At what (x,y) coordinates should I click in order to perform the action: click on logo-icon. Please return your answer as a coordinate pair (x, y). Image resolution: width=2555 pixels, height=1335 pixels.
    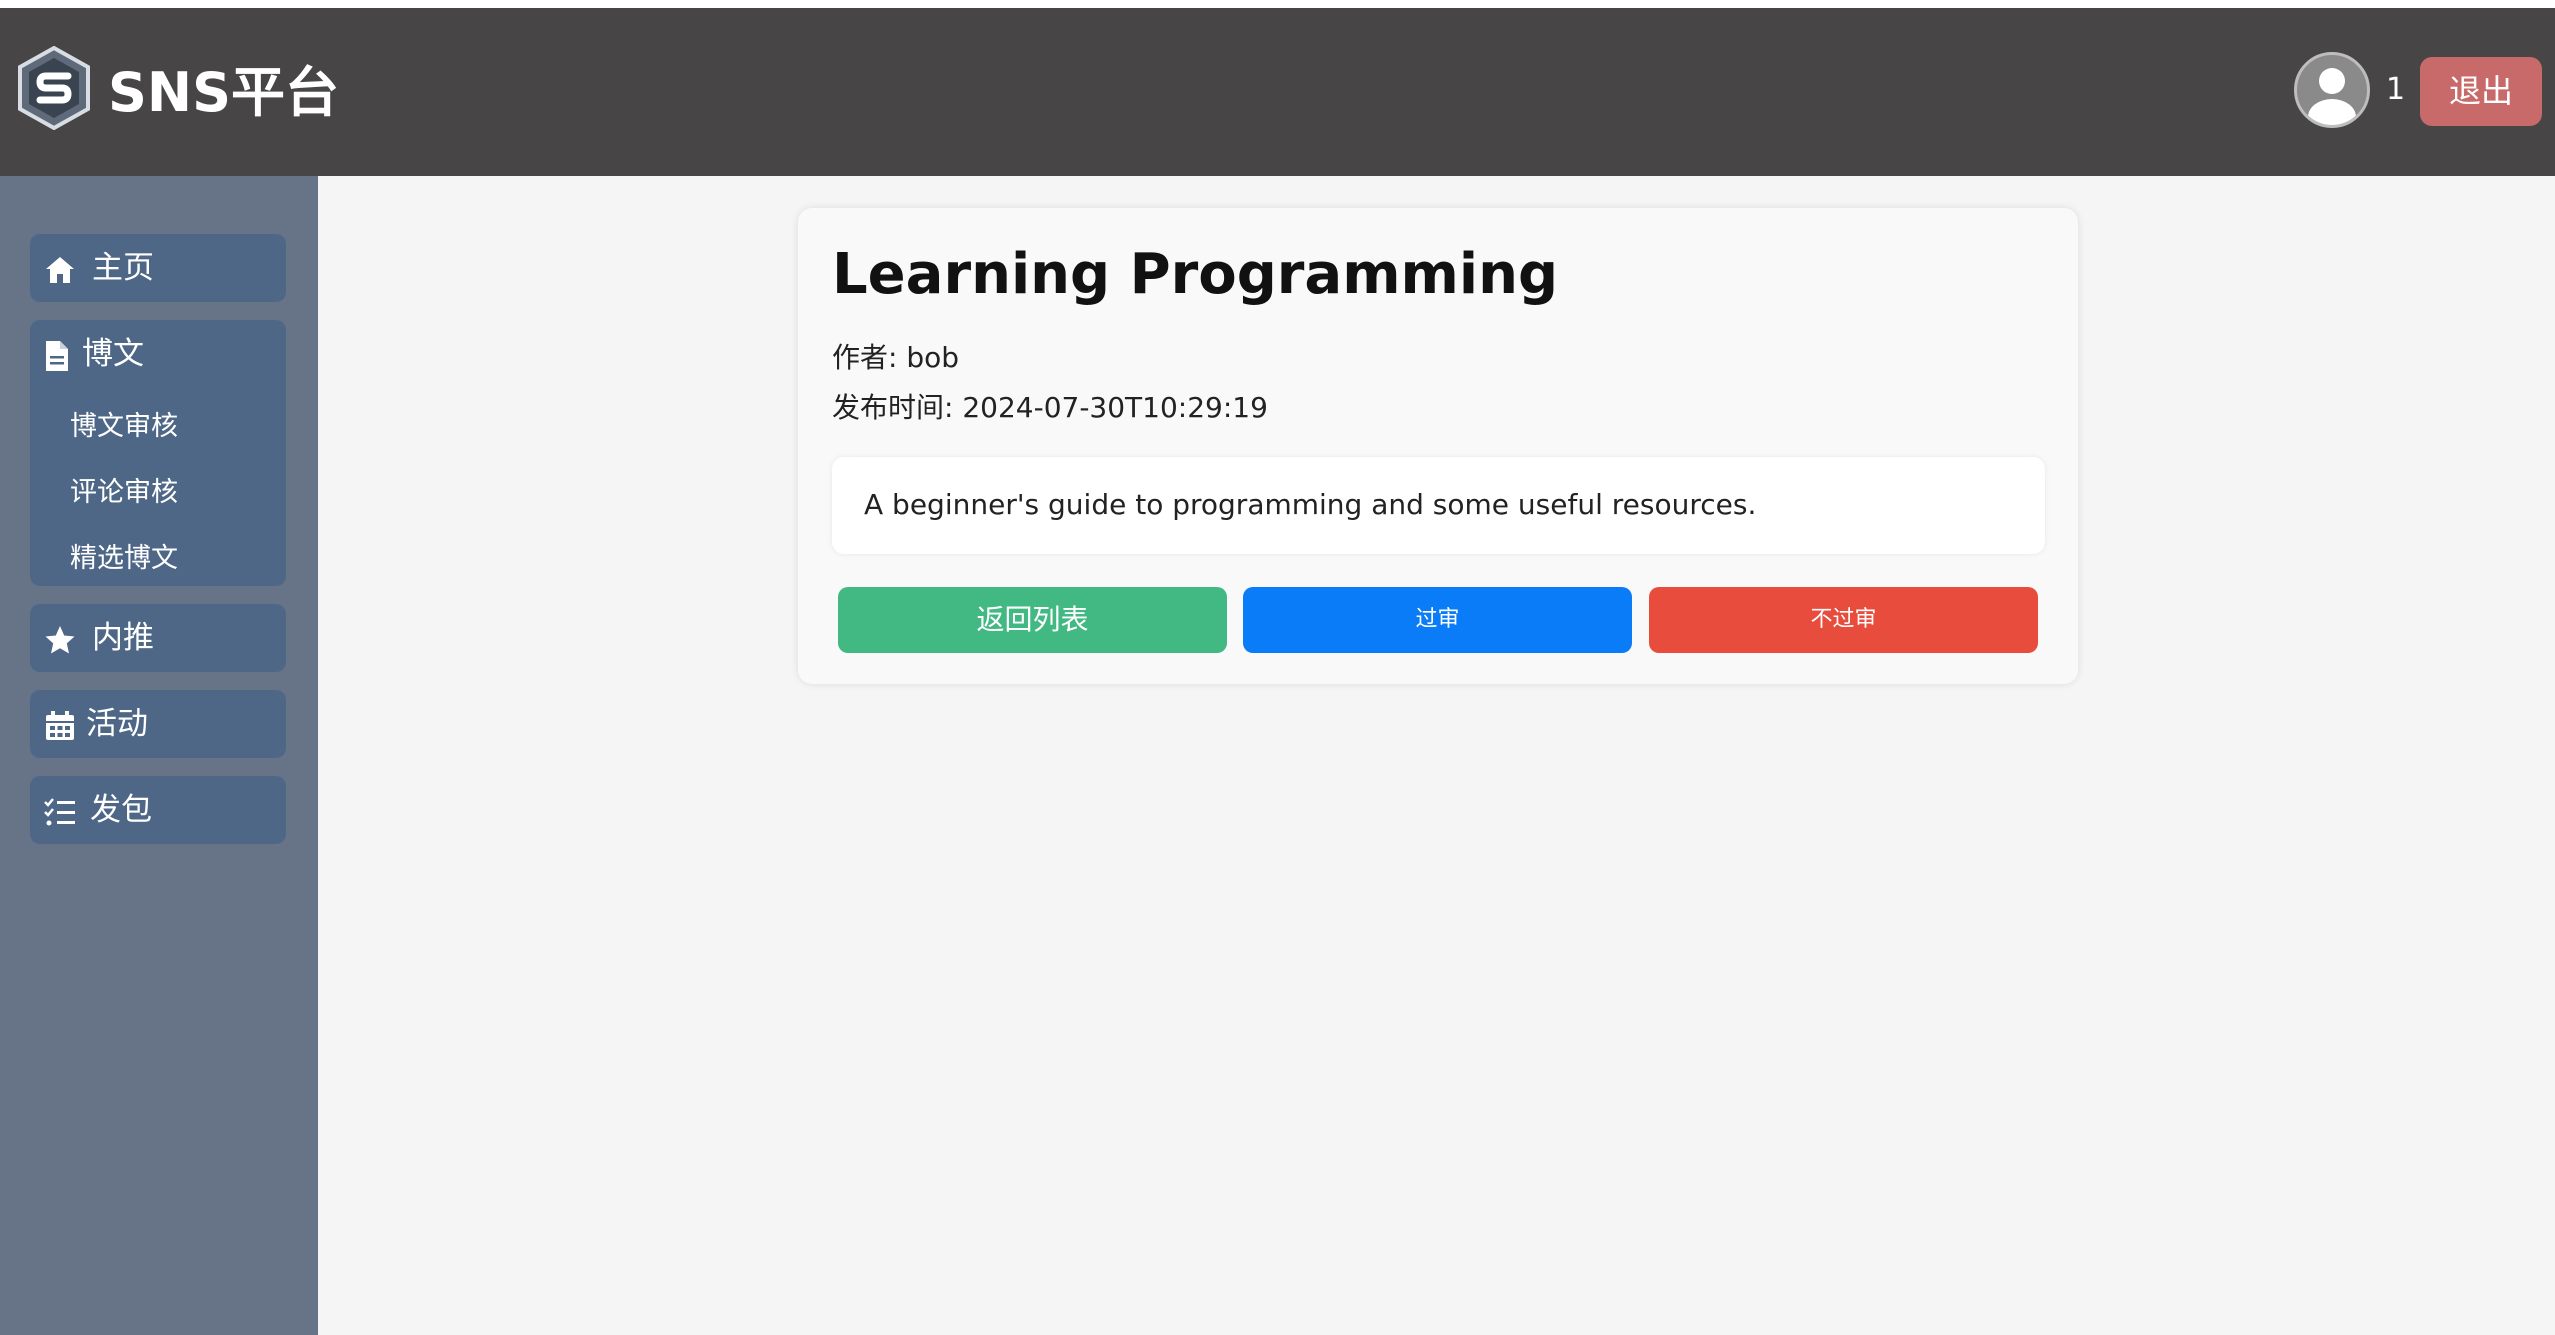
    Looking at the image, I should click on (54, 88).